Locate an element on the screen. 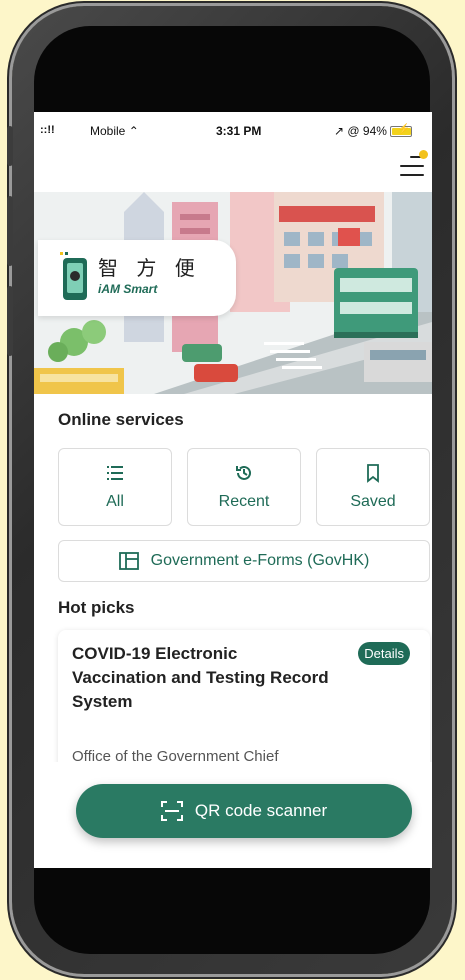 The image size is (465, 980). form-layout-icon is located at coordinates (128, 561).